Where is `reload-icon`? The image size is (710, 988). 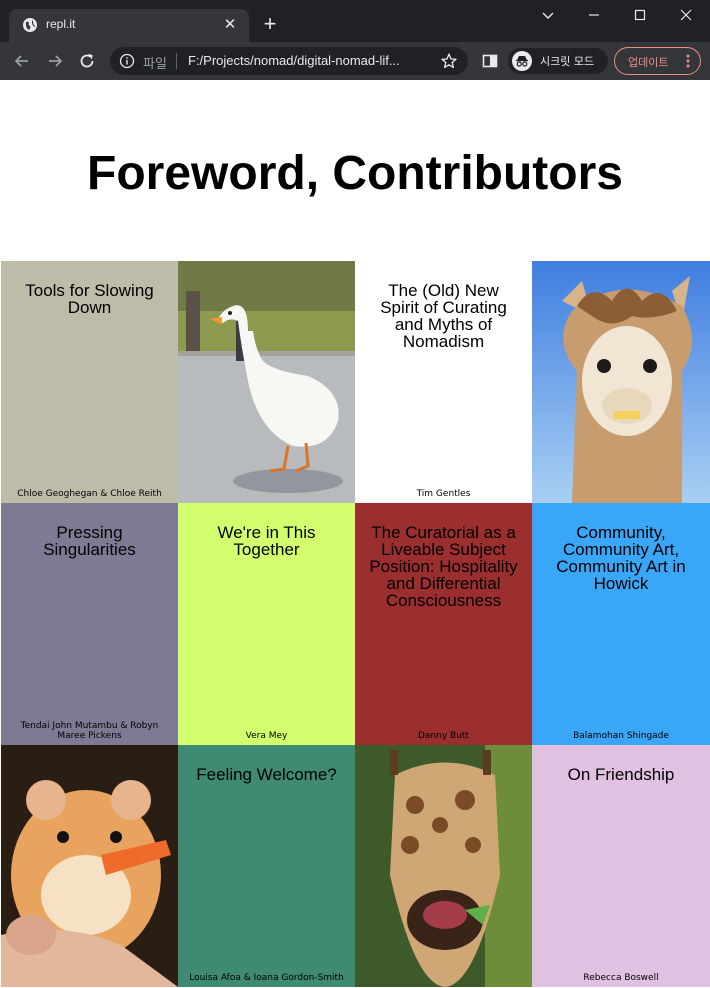 reload-icon is located at coordinates (87, 61).